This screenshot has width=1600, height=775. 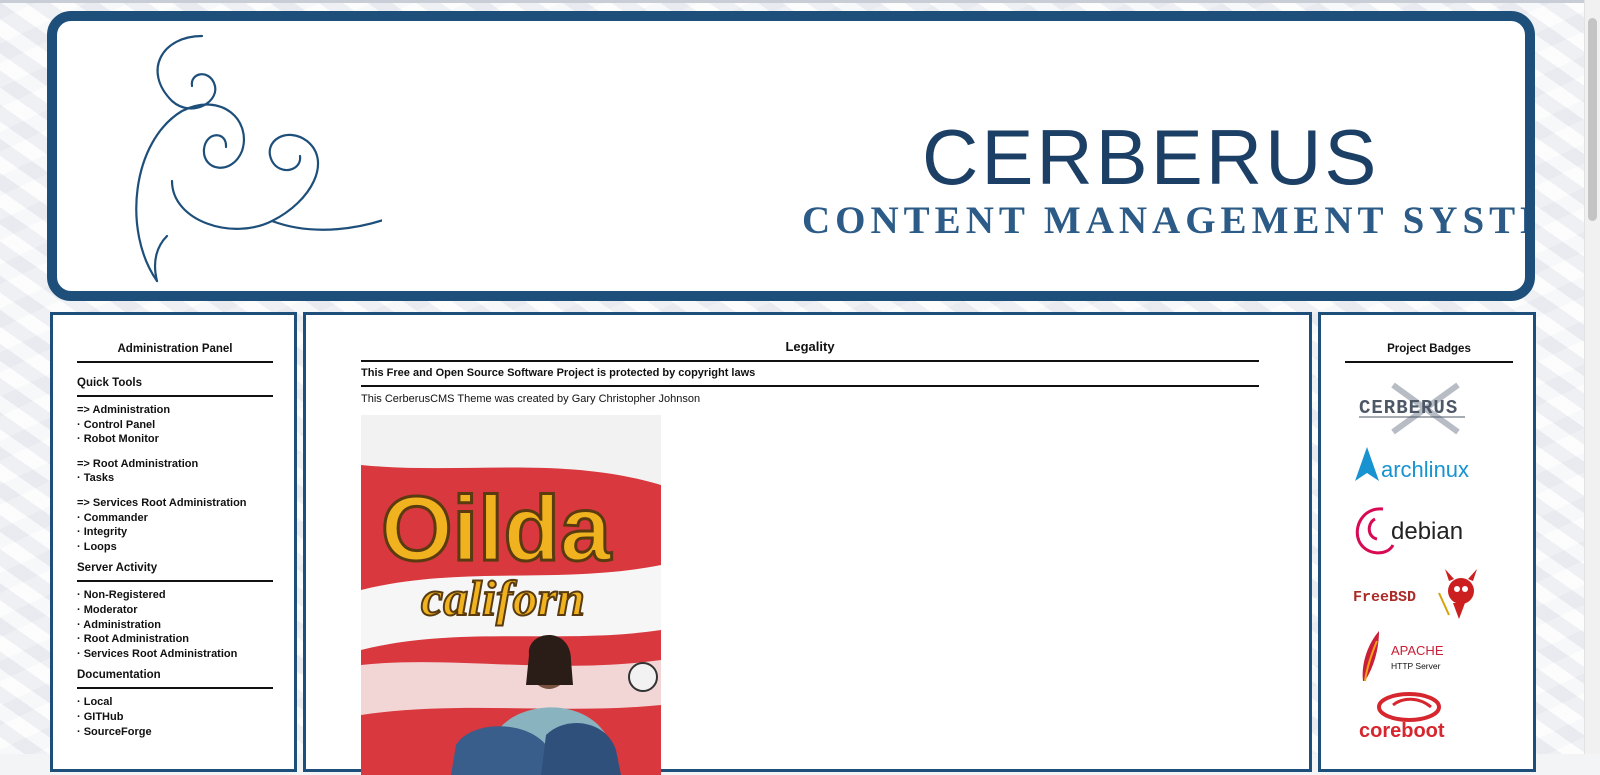 I want to click on browser-top-edge, so click(x=800, y=1).